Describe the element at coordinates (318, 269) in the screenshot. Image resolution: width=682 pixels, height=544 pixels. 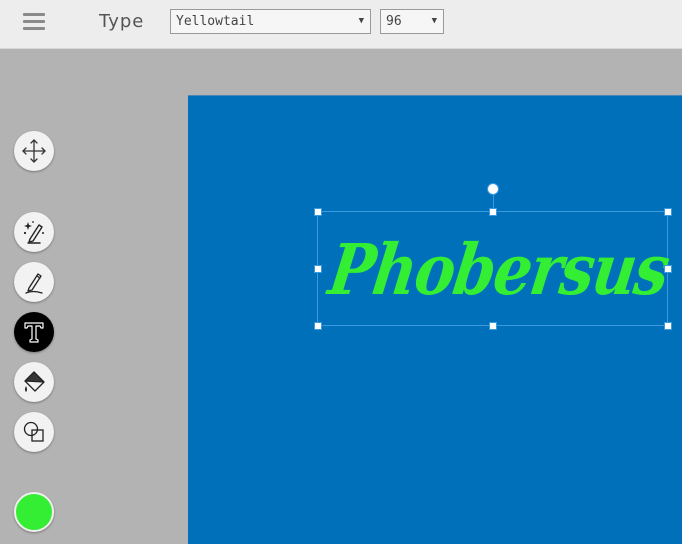
I see `resize-handle-left` at that location.